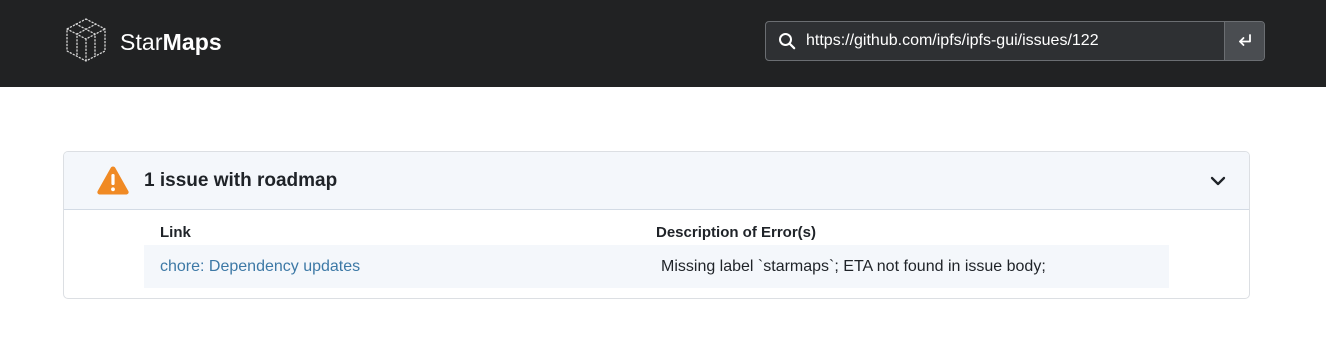  I want to click on submit-button, so click(1244, 41).